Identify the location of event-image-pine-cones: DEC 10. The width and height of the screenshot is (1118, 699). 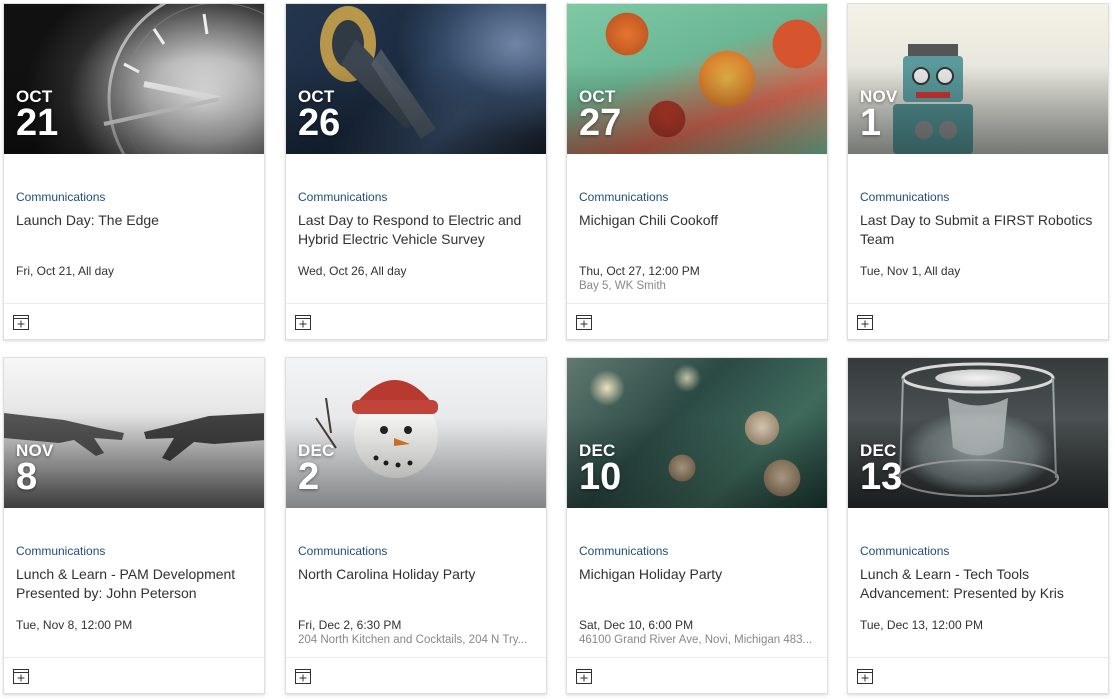
(697, 433).